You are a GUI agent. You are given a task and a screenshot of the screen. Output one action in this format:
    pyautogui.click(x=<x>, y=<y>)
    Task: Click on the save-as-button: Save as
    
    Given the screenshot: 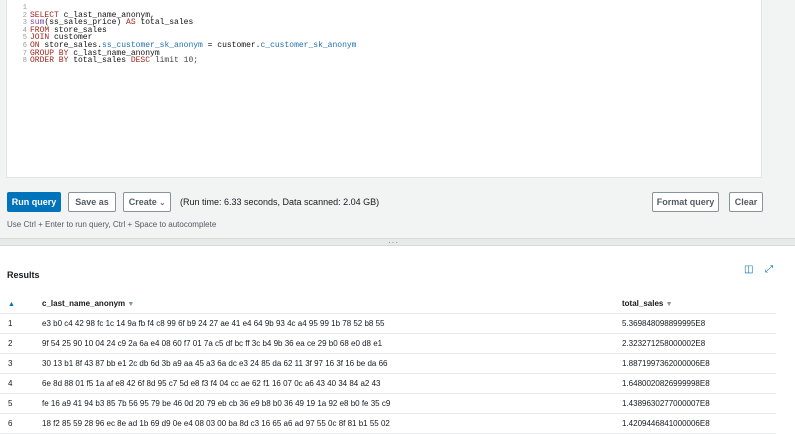 What is the action you would take?
    pyautogui.click(x=92, y=202)
    